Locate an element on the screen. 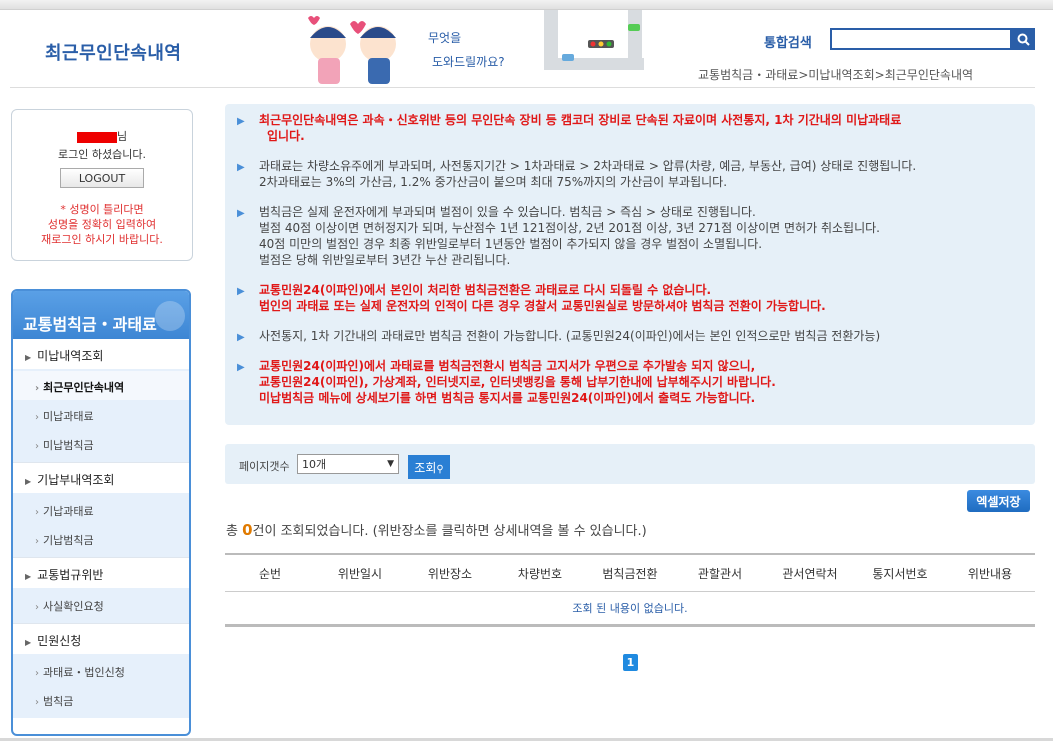 This screenshot has height=741, width=1053. sidebar-item-label: 기납부내역조회 is located at coordinates (76, 480).